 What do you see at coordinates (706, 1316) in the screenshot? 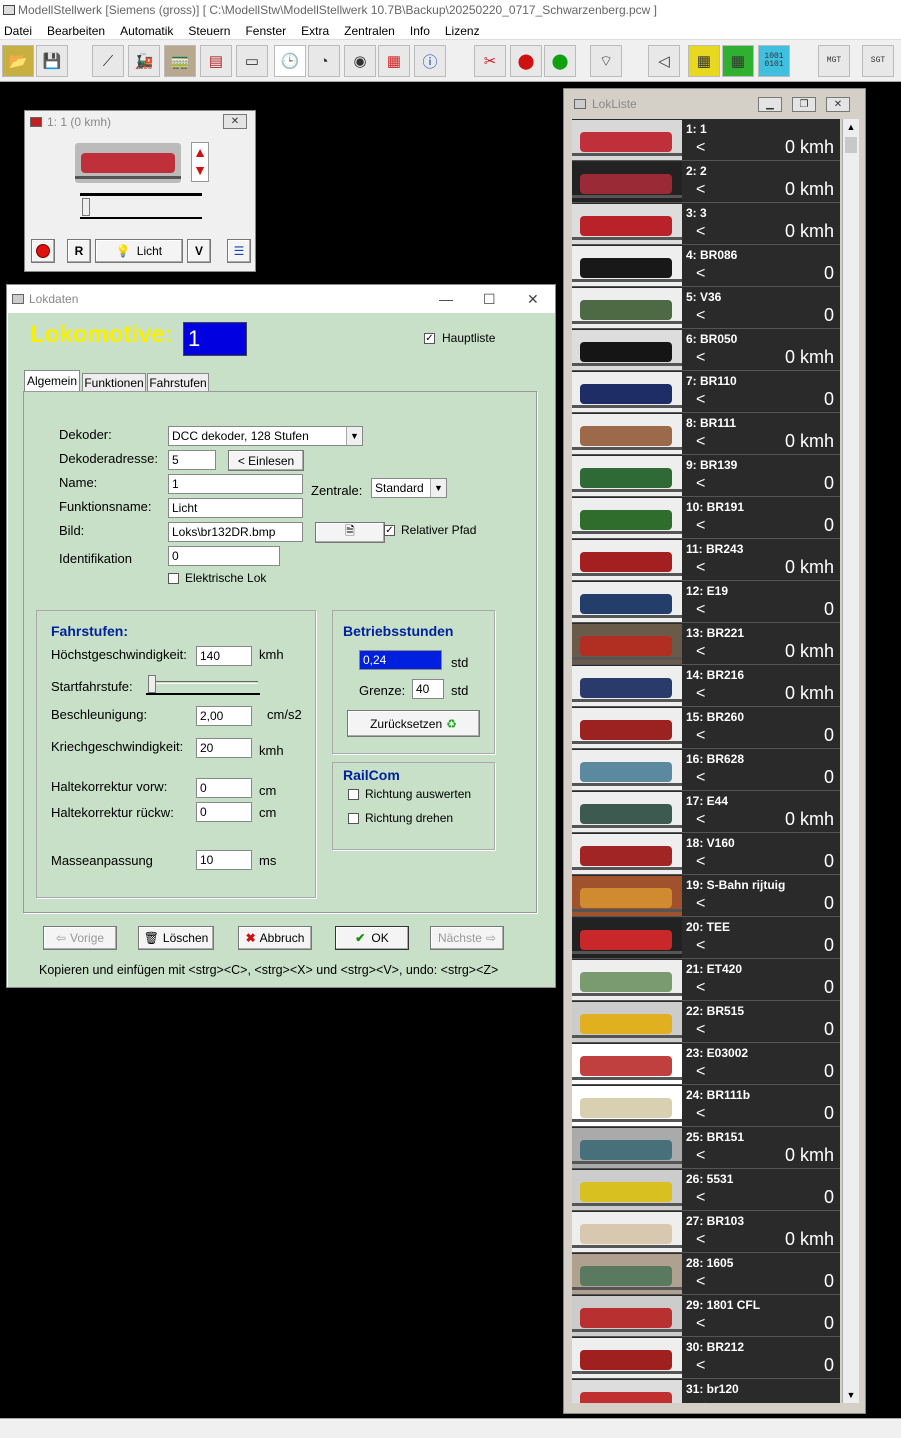
I see `list-item: 29: 1801 CFL <0` at bounding box center [706, 1316].